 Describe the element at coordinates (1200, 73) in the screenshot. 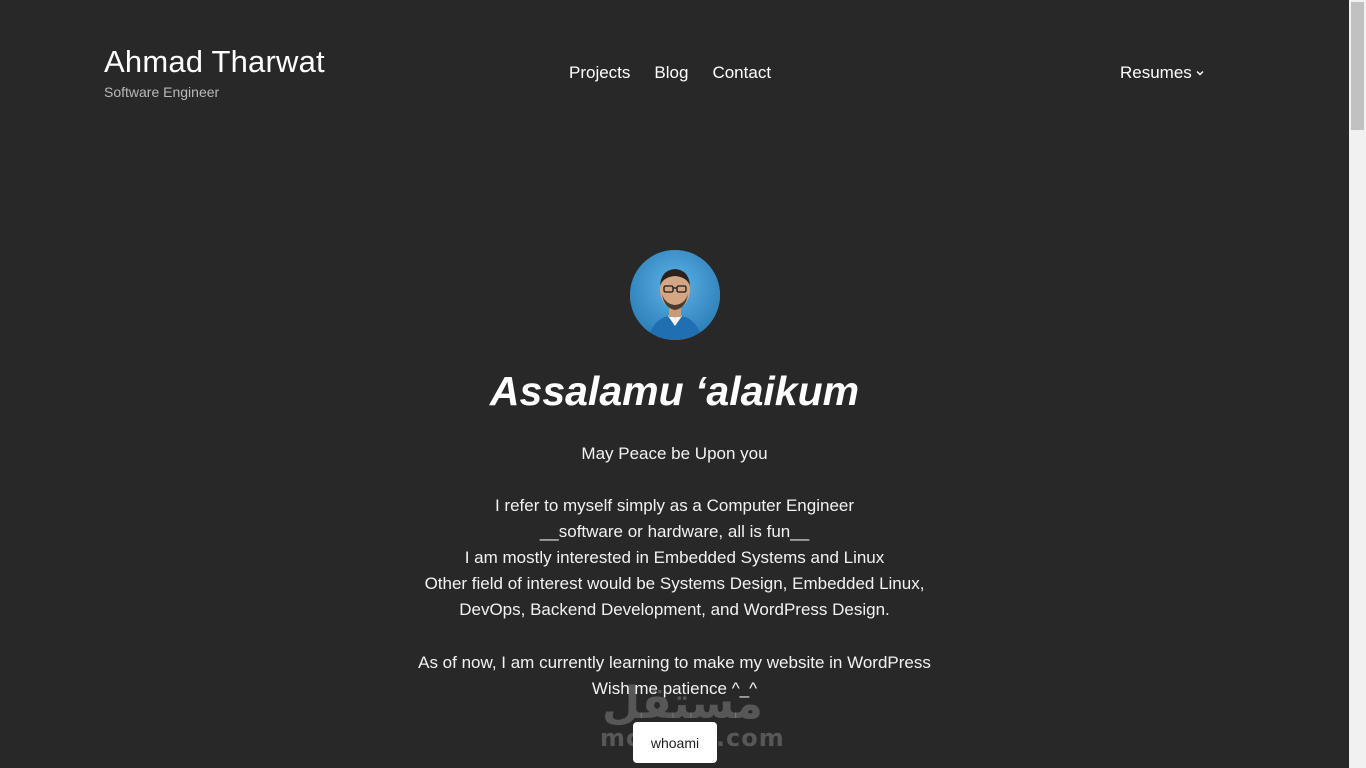

I see `chevron-down-icon` at that location.